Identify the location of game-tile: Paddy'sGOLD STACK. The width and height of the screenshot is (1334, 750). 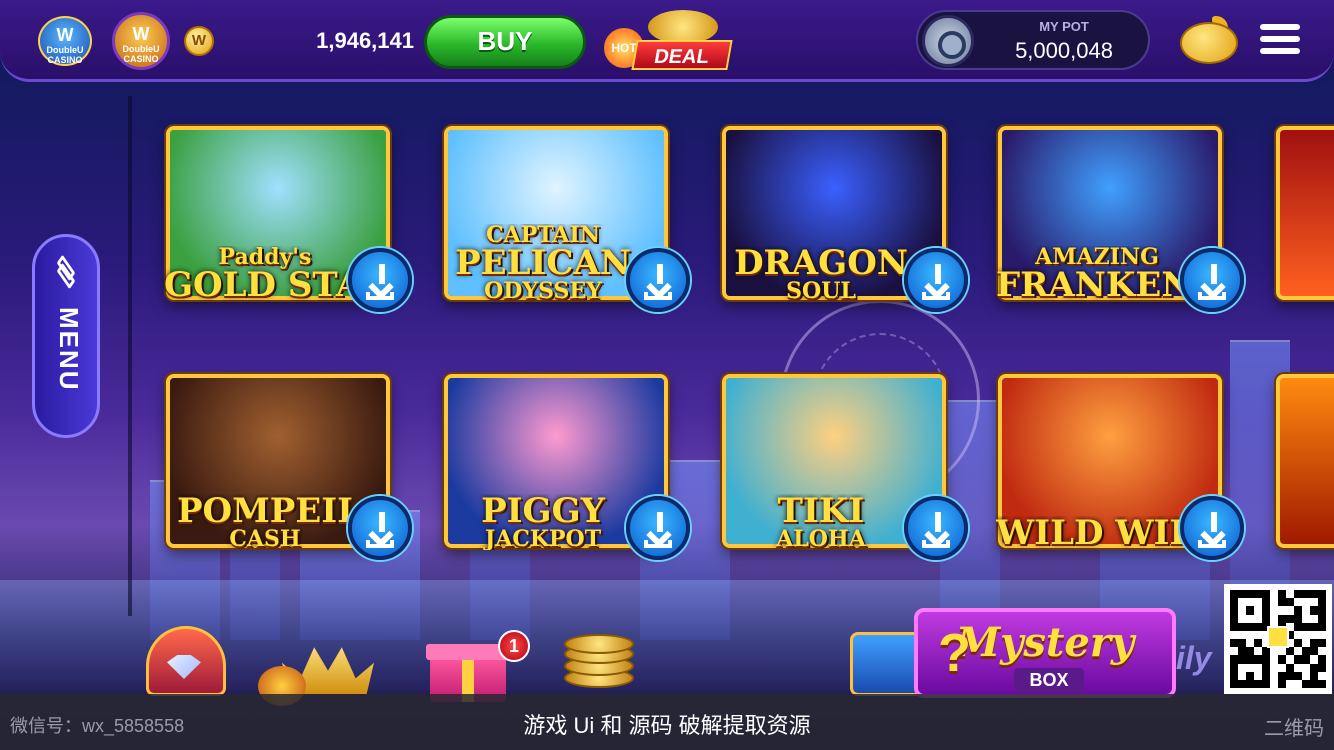
(288, 219).